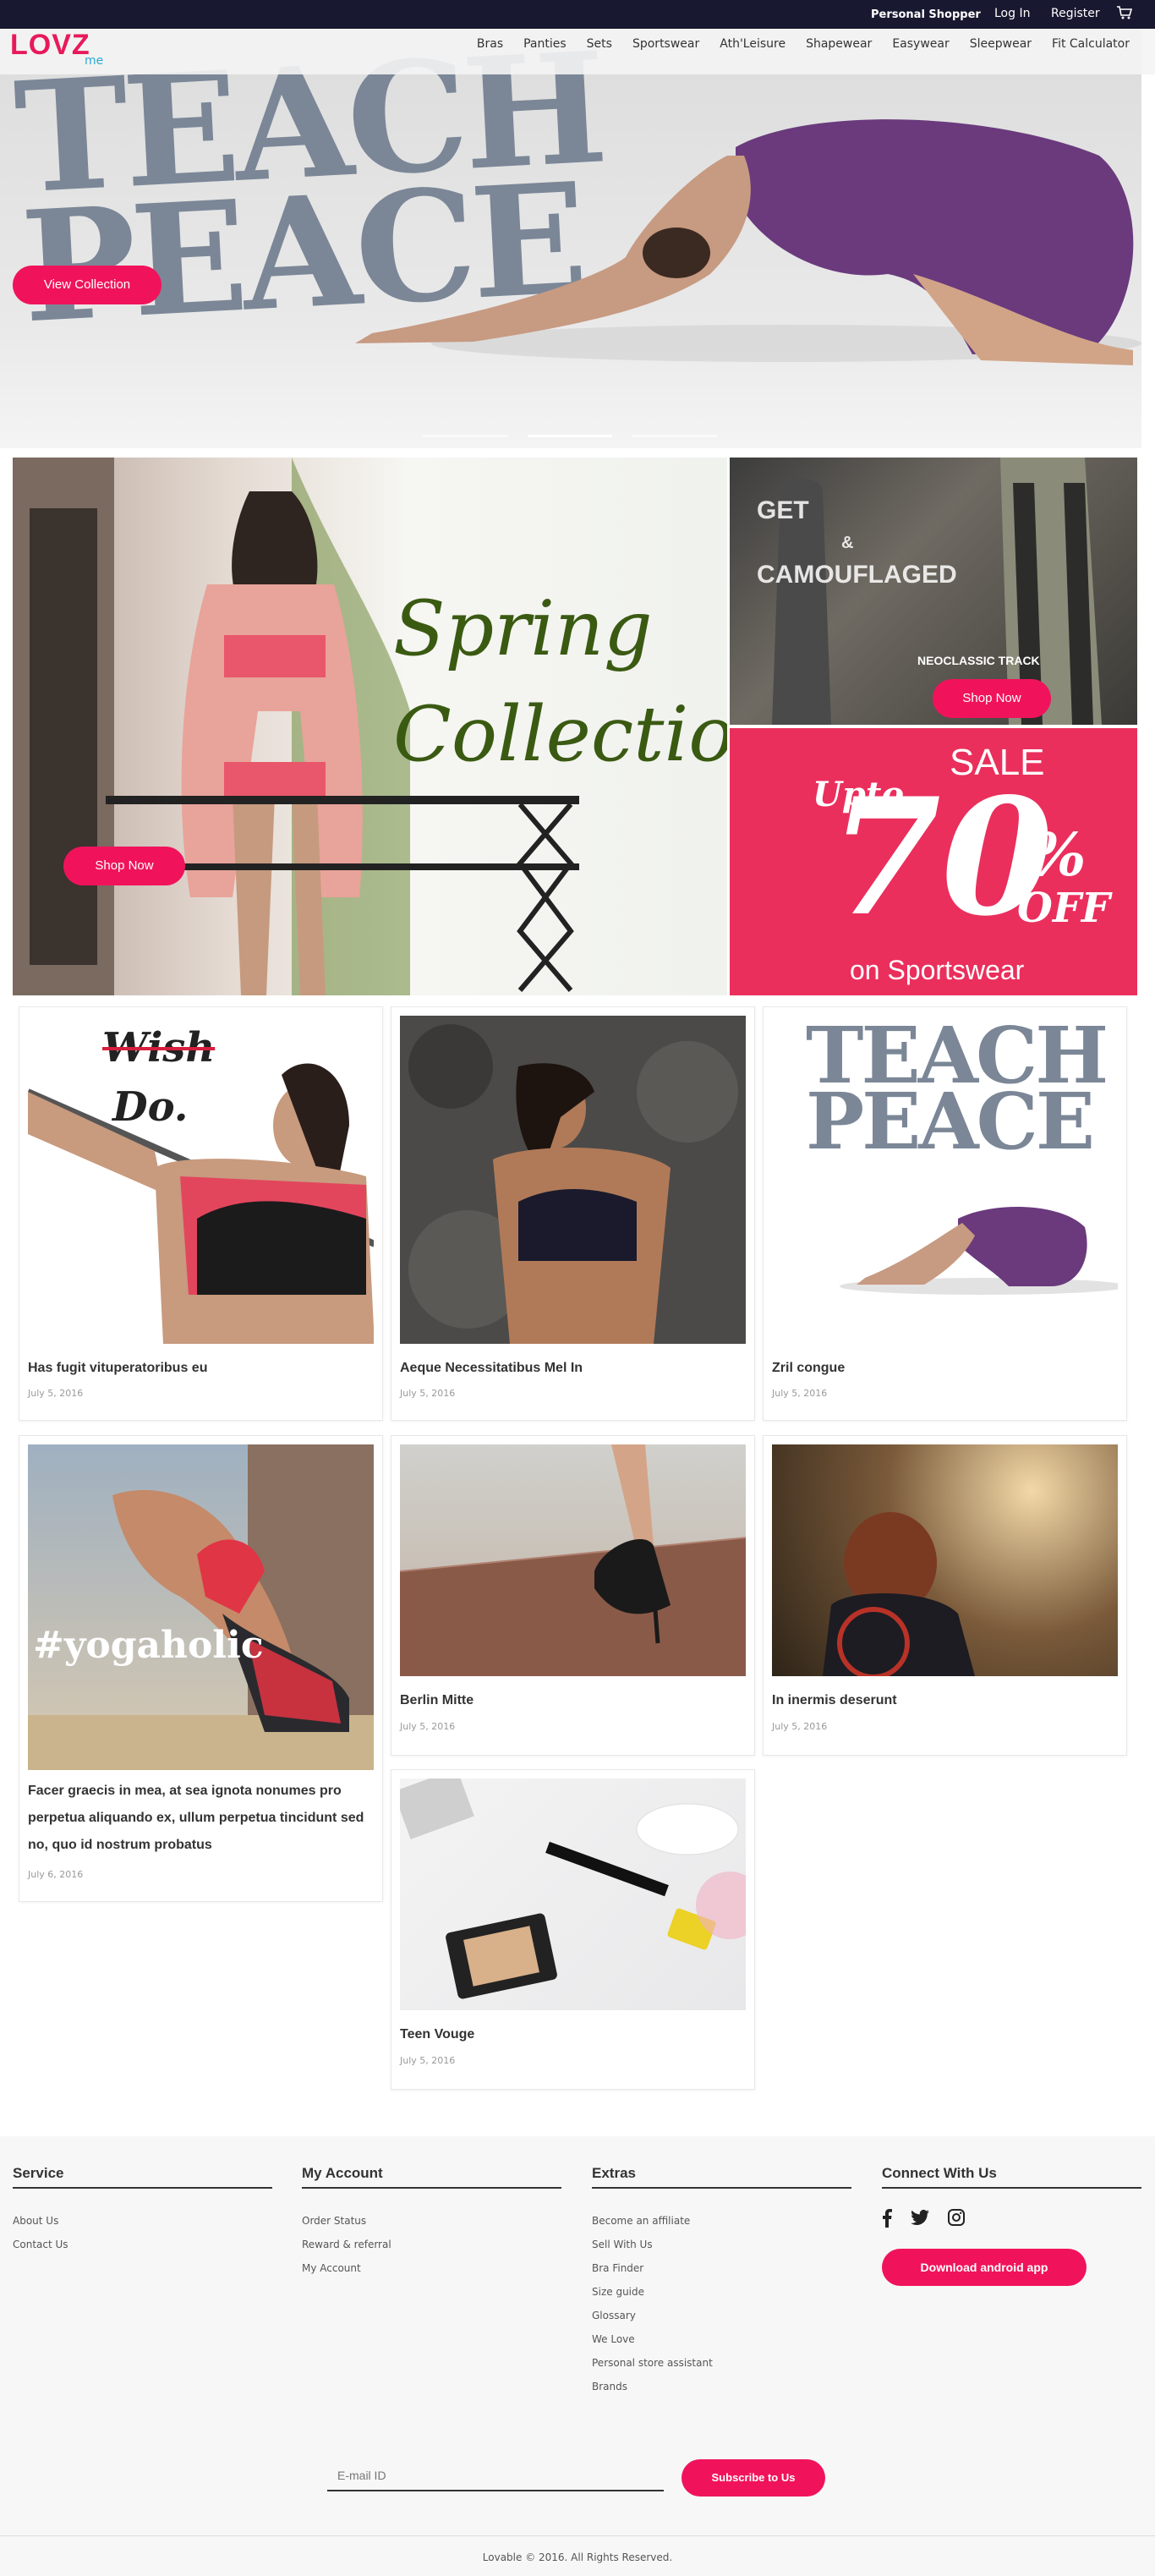  I want to click on post-card: TEACH PEACE Zril congue July 5, 2016, so click(945, 1213).